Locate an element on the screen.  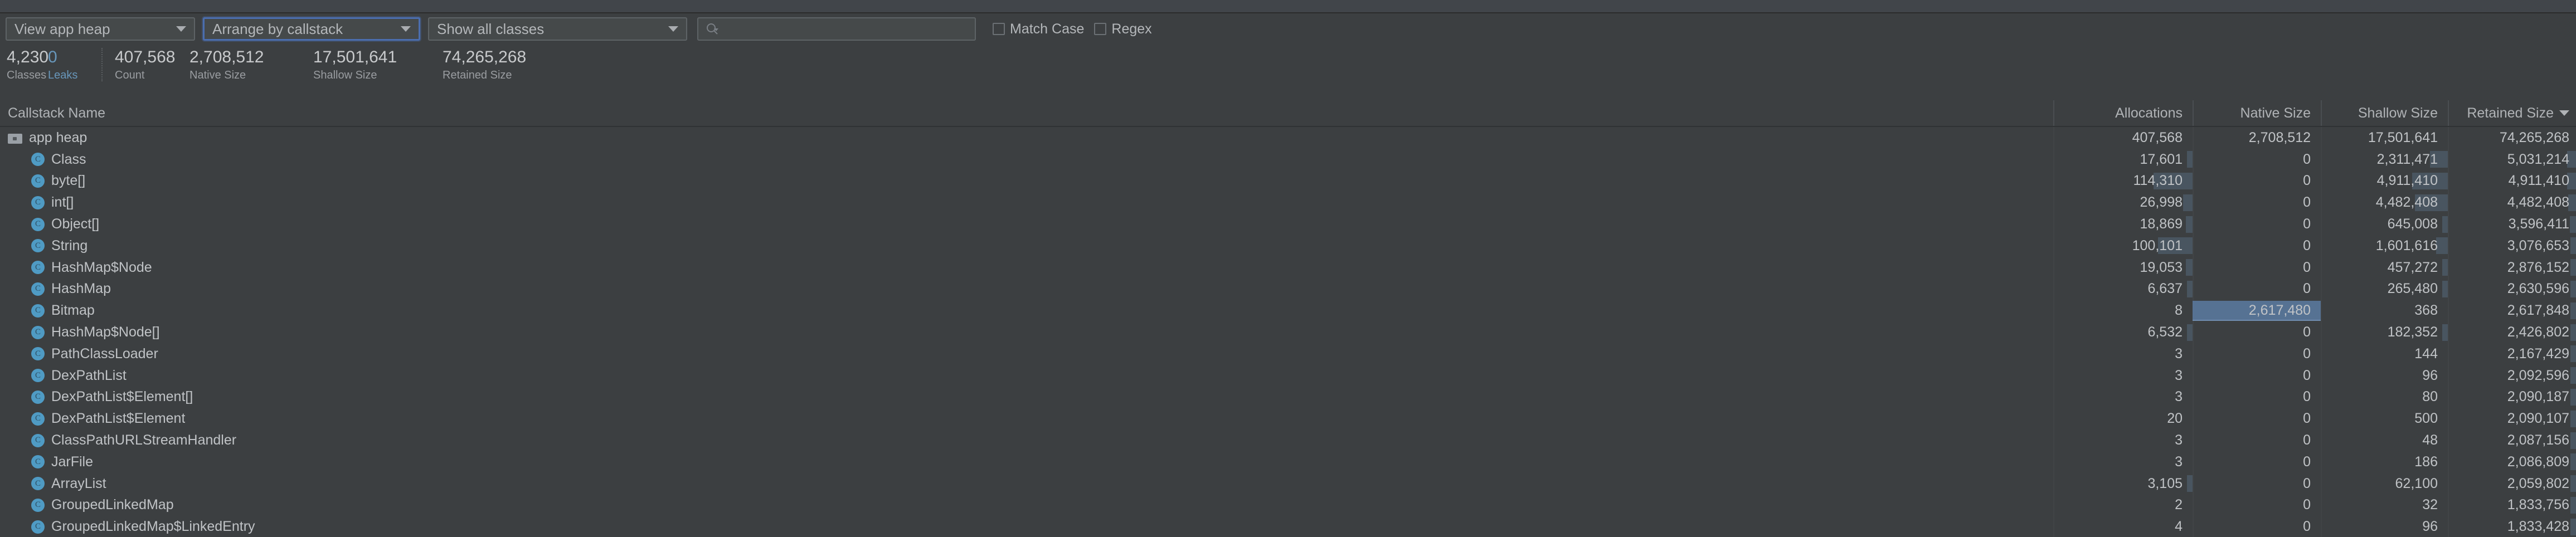
table-row: C GroupedLinkedMap 2 0 32 1,833,756 is located at coordinates (1288, 505).